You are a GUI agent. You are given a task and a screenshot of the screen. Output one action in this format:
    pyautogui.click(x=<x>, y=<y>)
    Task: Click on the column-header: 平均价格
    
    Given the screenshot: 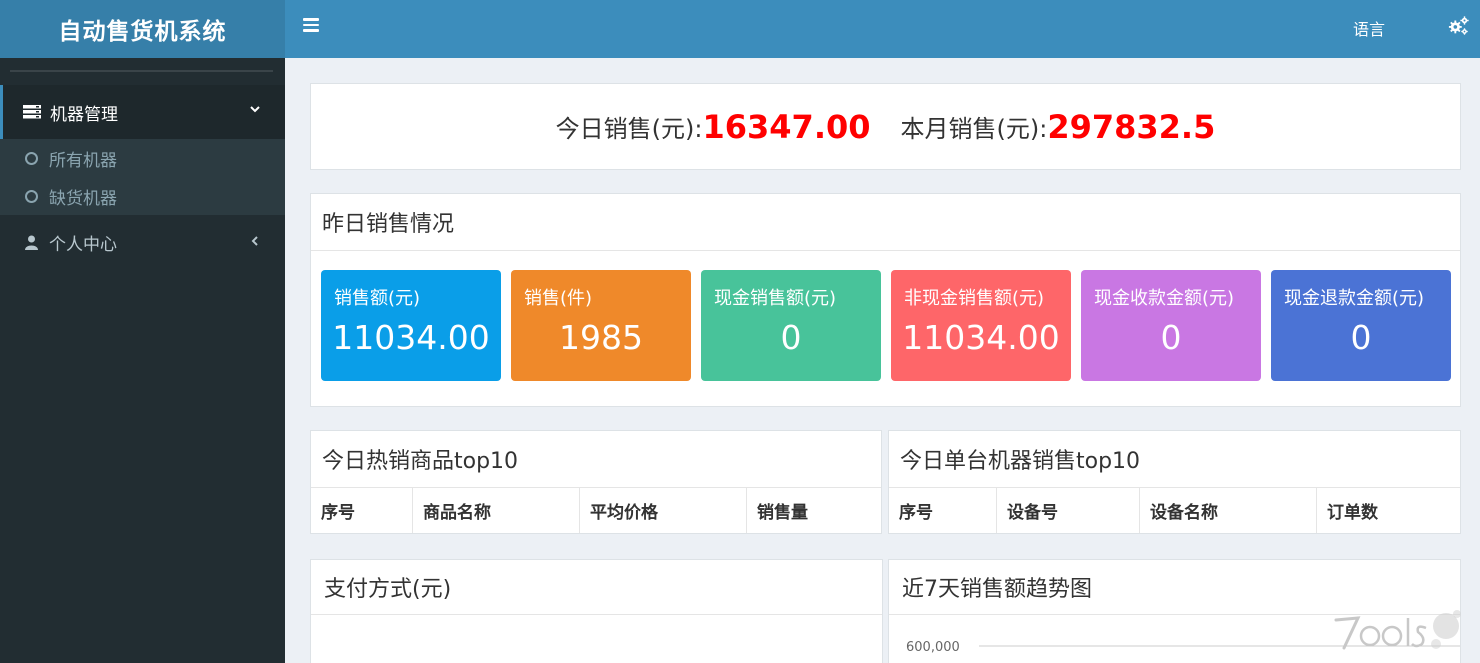 What is the action you would take?
    pyautogui.click(x=663, y=510)
    